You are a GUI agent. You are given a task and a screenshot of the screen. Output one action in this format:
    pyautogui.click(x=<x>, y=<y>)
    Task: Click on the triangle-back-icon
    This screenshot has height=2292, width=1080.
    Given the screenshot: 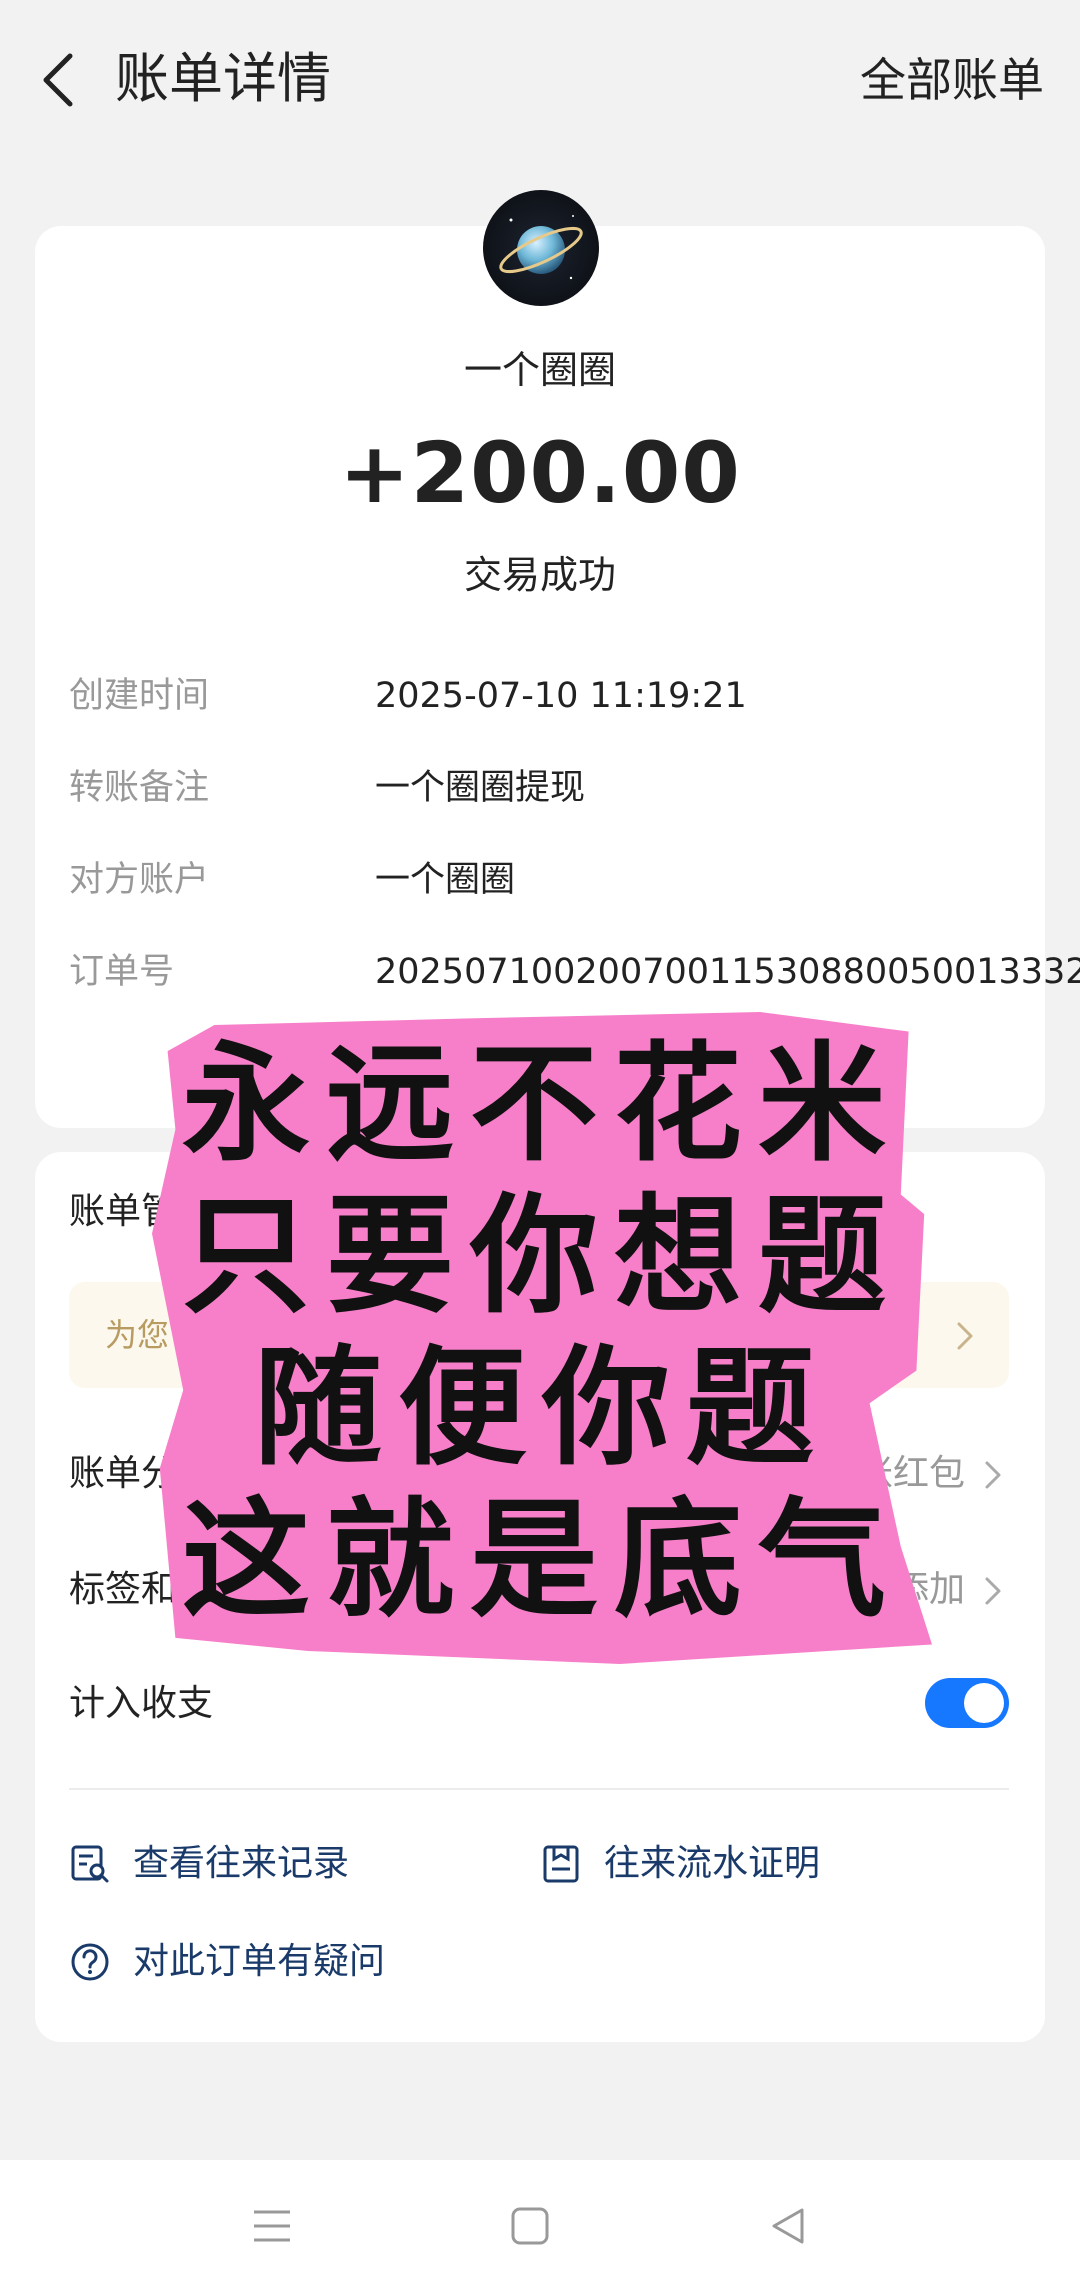 What is the action you would take?
    pyautogui.click(x=788, y=2226)
    